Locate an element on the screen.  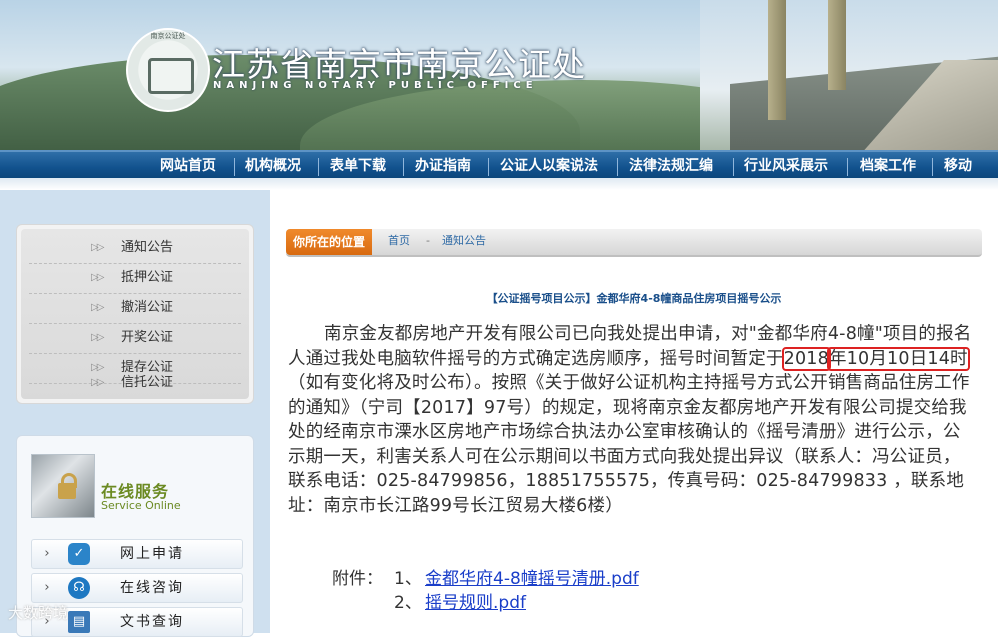
site-subtitle: NANJING NOTARY PUBLIC OFFICE is located at coordinates (375, 85).